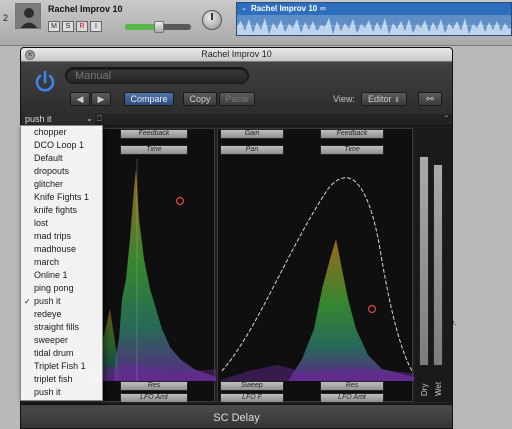 The image size is (512, 429). Describe the element at coordinates (101, 99) in the screenshot. I see `next-preset-button: ▶` at that location.